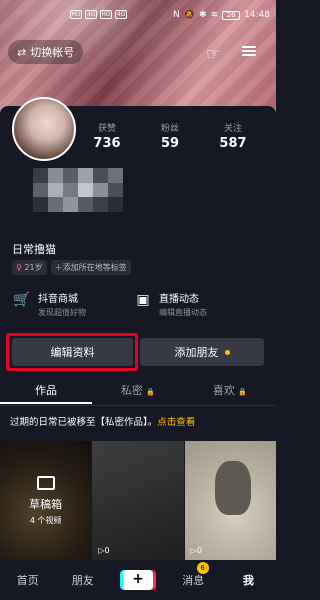  What do you see at coordinates (193, 580) in the screenshot?
I see `nav-messages-label: 消息` at bounding box center [193, 580].